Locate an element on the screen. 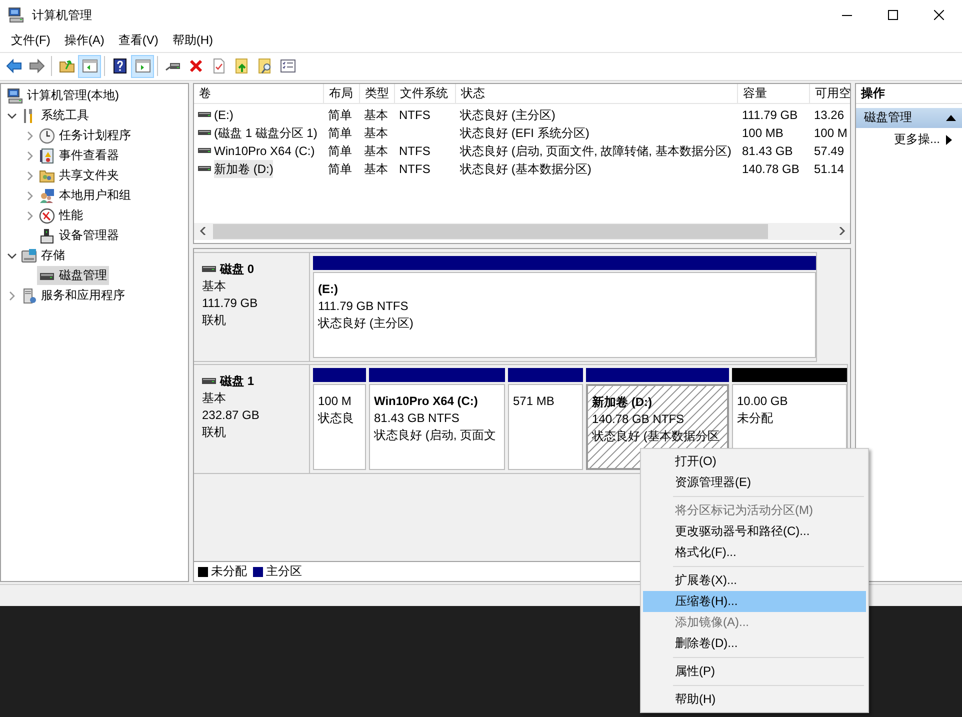 This screenshot has width=962, height=717. partition-text: 140.78 GB NTFS is located at coordinates (639, 419).